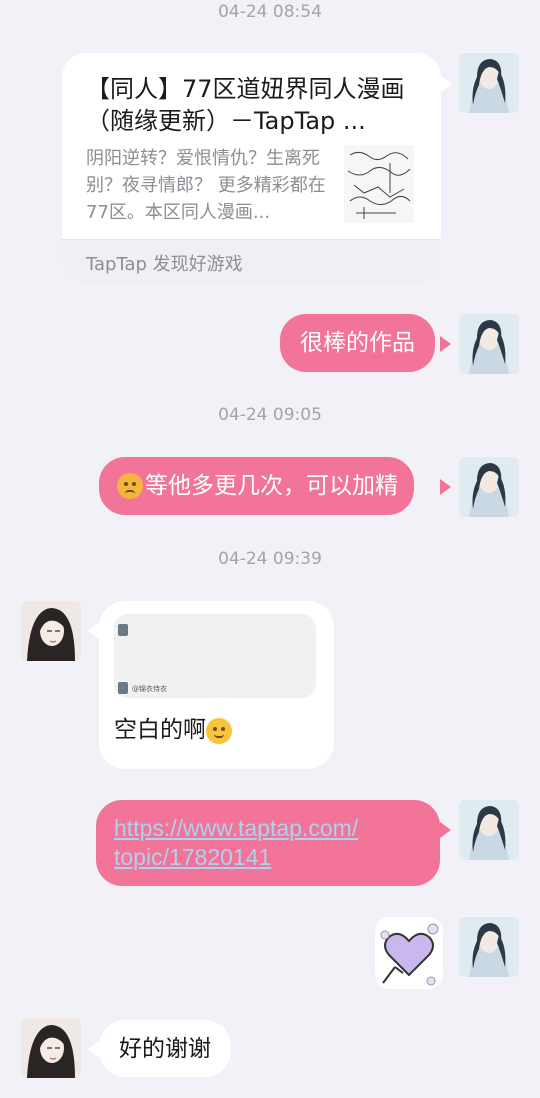 The height and width of the screenshot is (1098, 540). I want to click on message-text: 好的谢谢, so click(165, 1048).